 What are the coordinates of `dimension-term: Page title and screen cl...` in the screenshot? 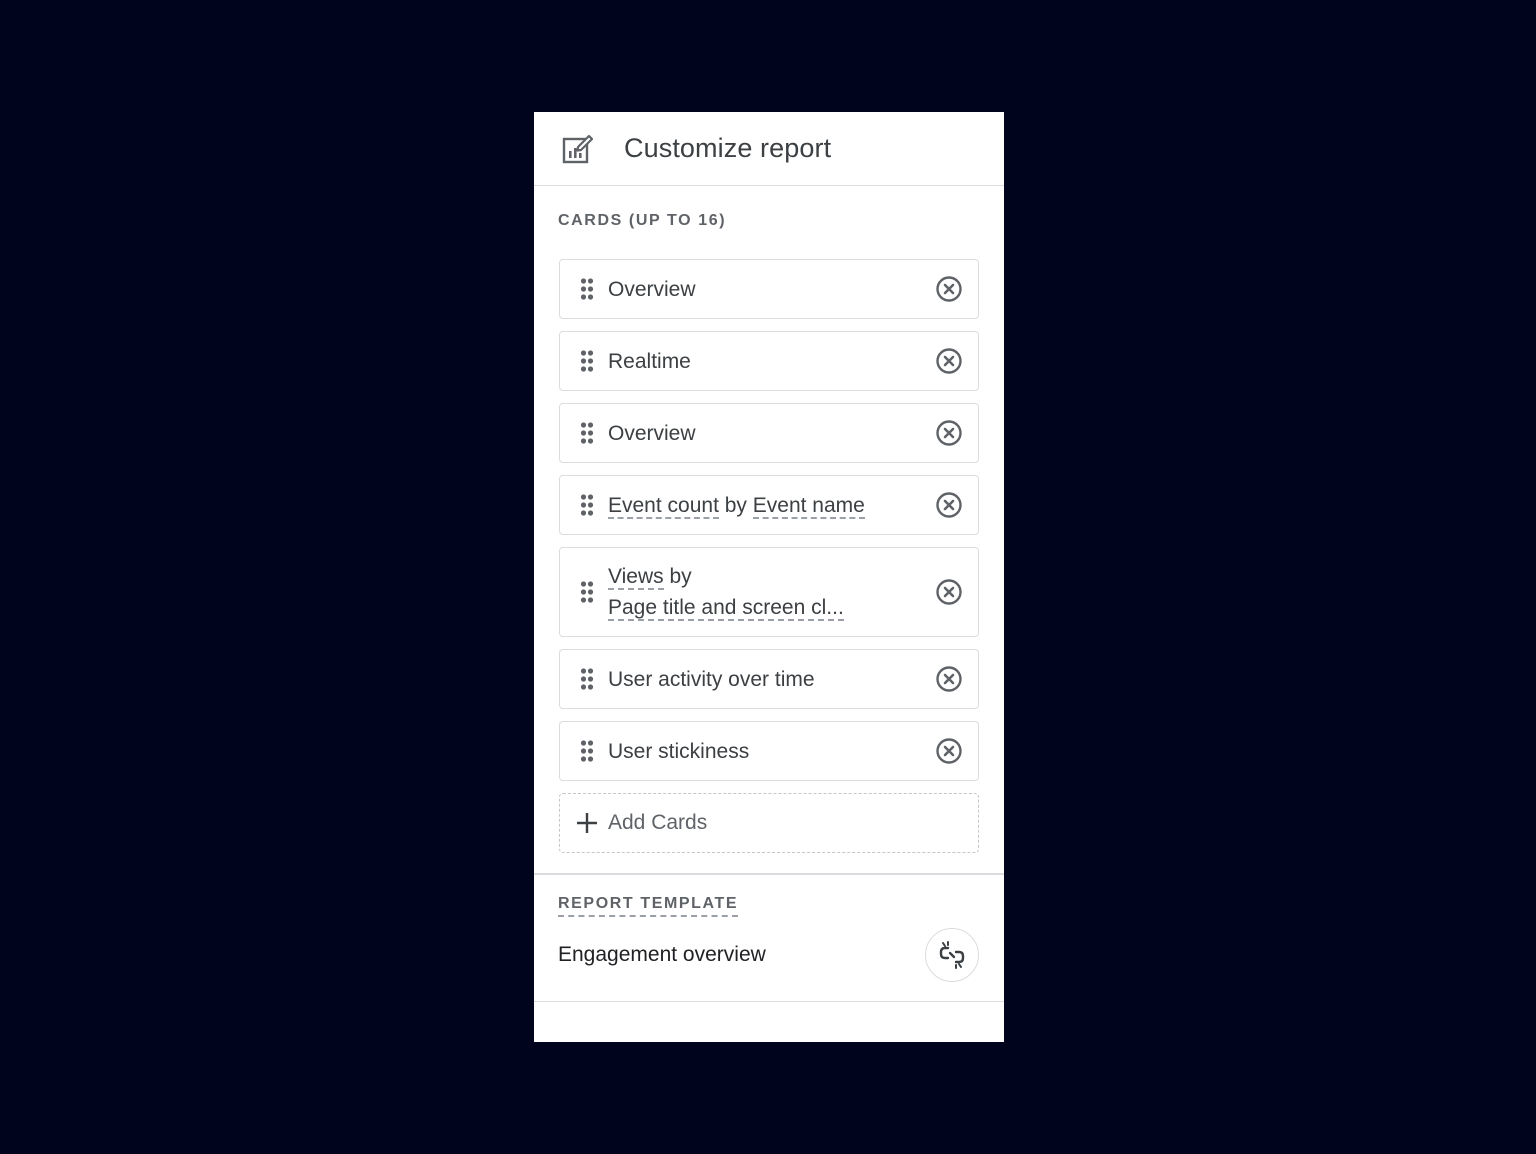 It's located at (726, 608).